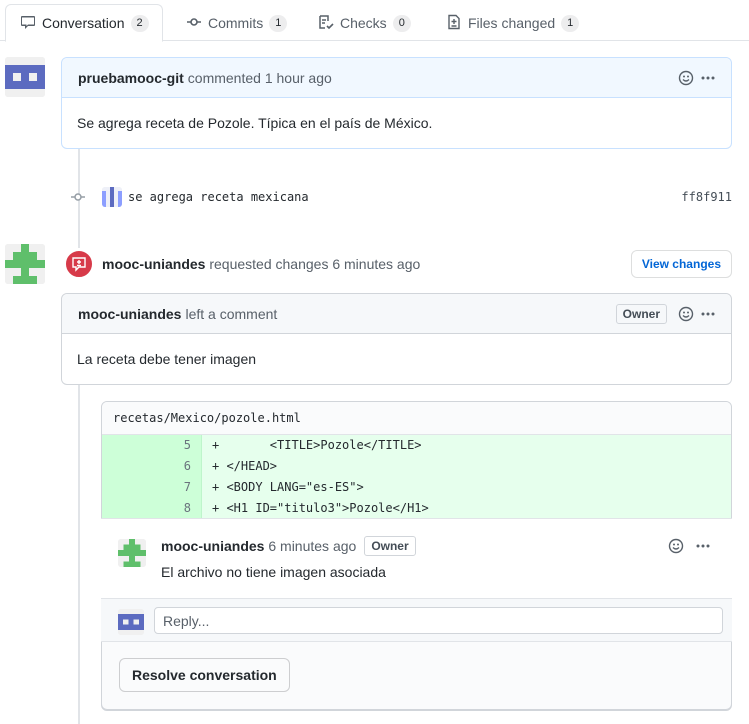 This screenshot has height=724, width=749. Describe the element at coordinates (416, 418) in the screenshot. I see `file-path: recetas/Mexico/pozole.html` at that location.